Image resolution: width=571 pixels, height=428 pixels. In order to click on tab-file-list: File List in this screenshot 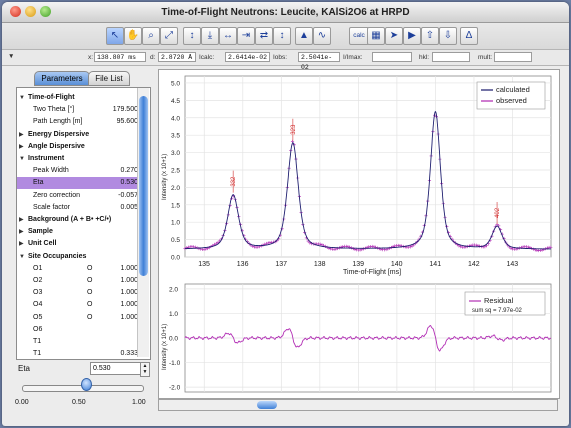, I will do `click(109, 78)`.